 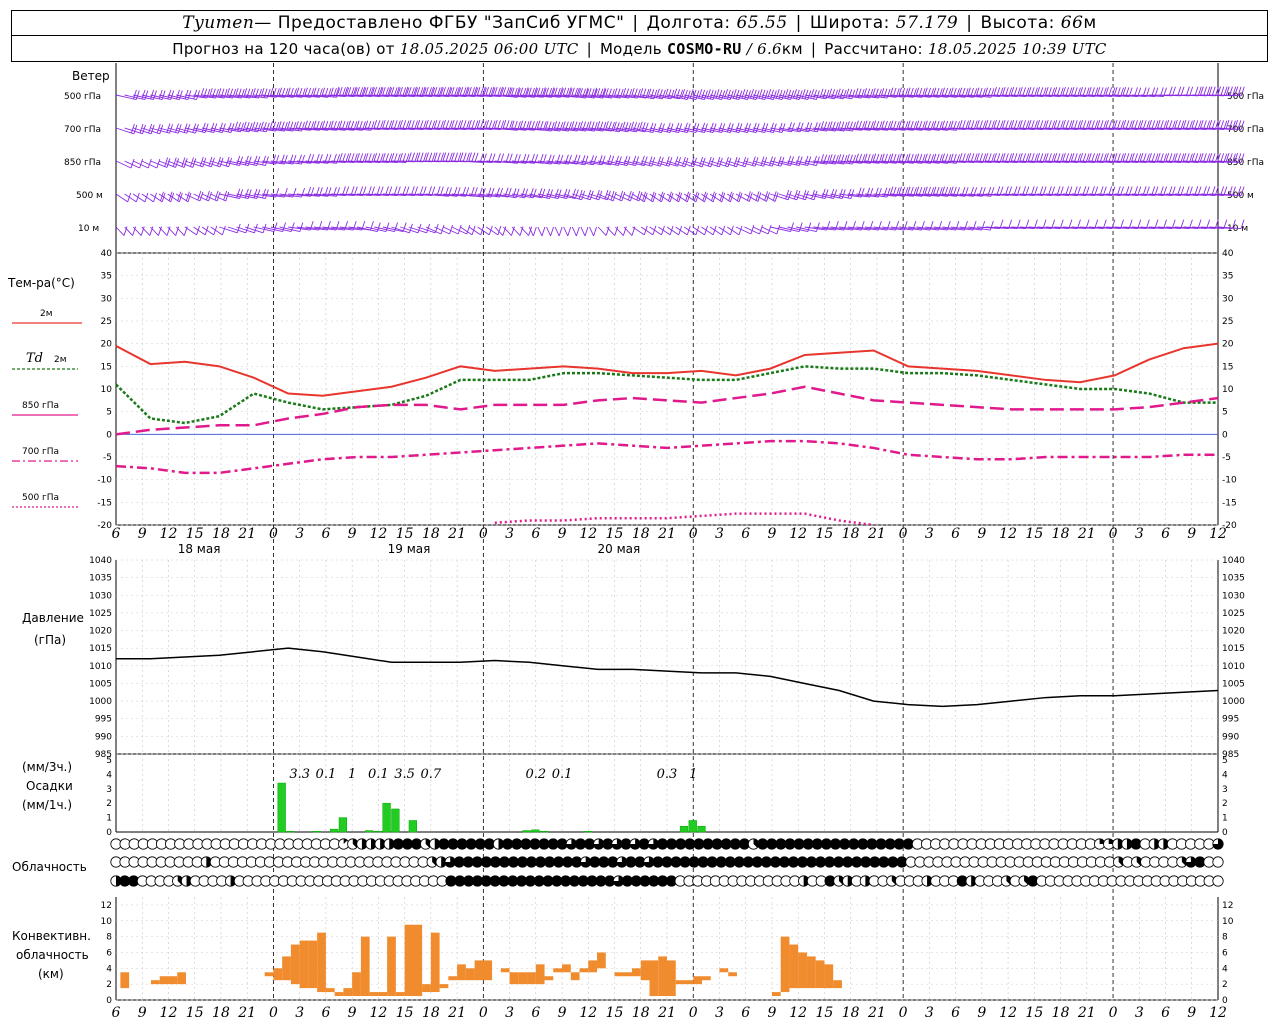 What do you see at coordinates (51, 974) in the screenshot?
I see `conv-title-3: (км)` at bounding box center [51, 974].